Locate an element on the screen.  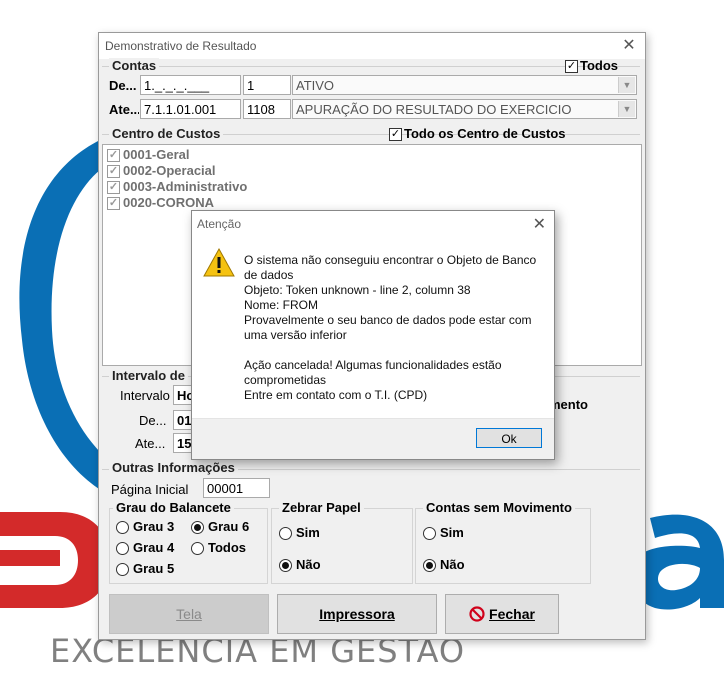
warning-icon is located at coordinates (219, 262).